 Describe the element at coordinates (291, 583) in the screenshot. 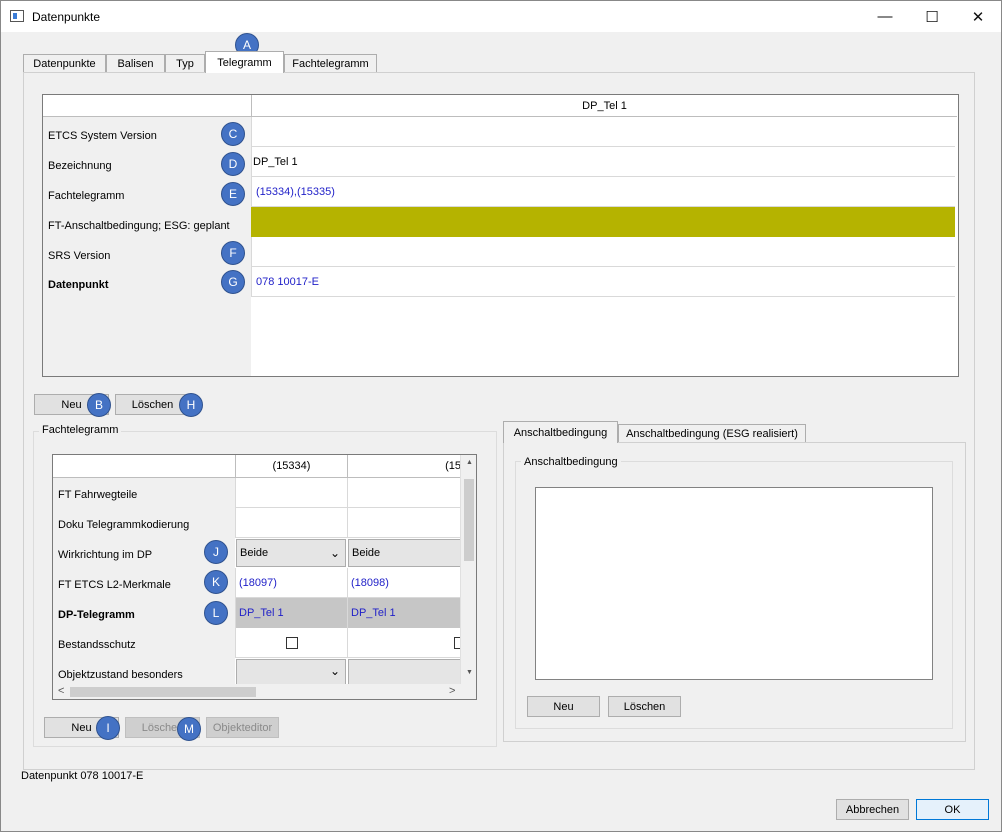

I see `ft-cell-l2-1: (18097)` at that location.